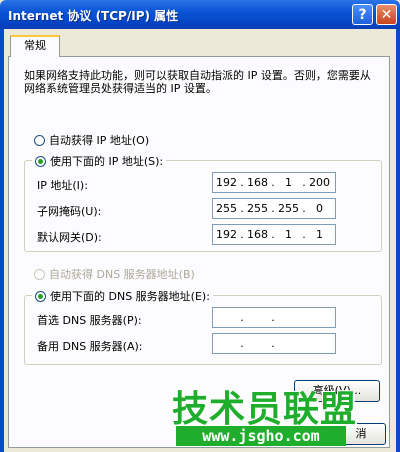 This screenshot has height=452, width=400. What do you see at coordinates (130, 296) in the screenshot?
I see `radio-manual-dns-label: 使用下面的 DNS 服务器地址(E):` at bounding box center [130, 296].